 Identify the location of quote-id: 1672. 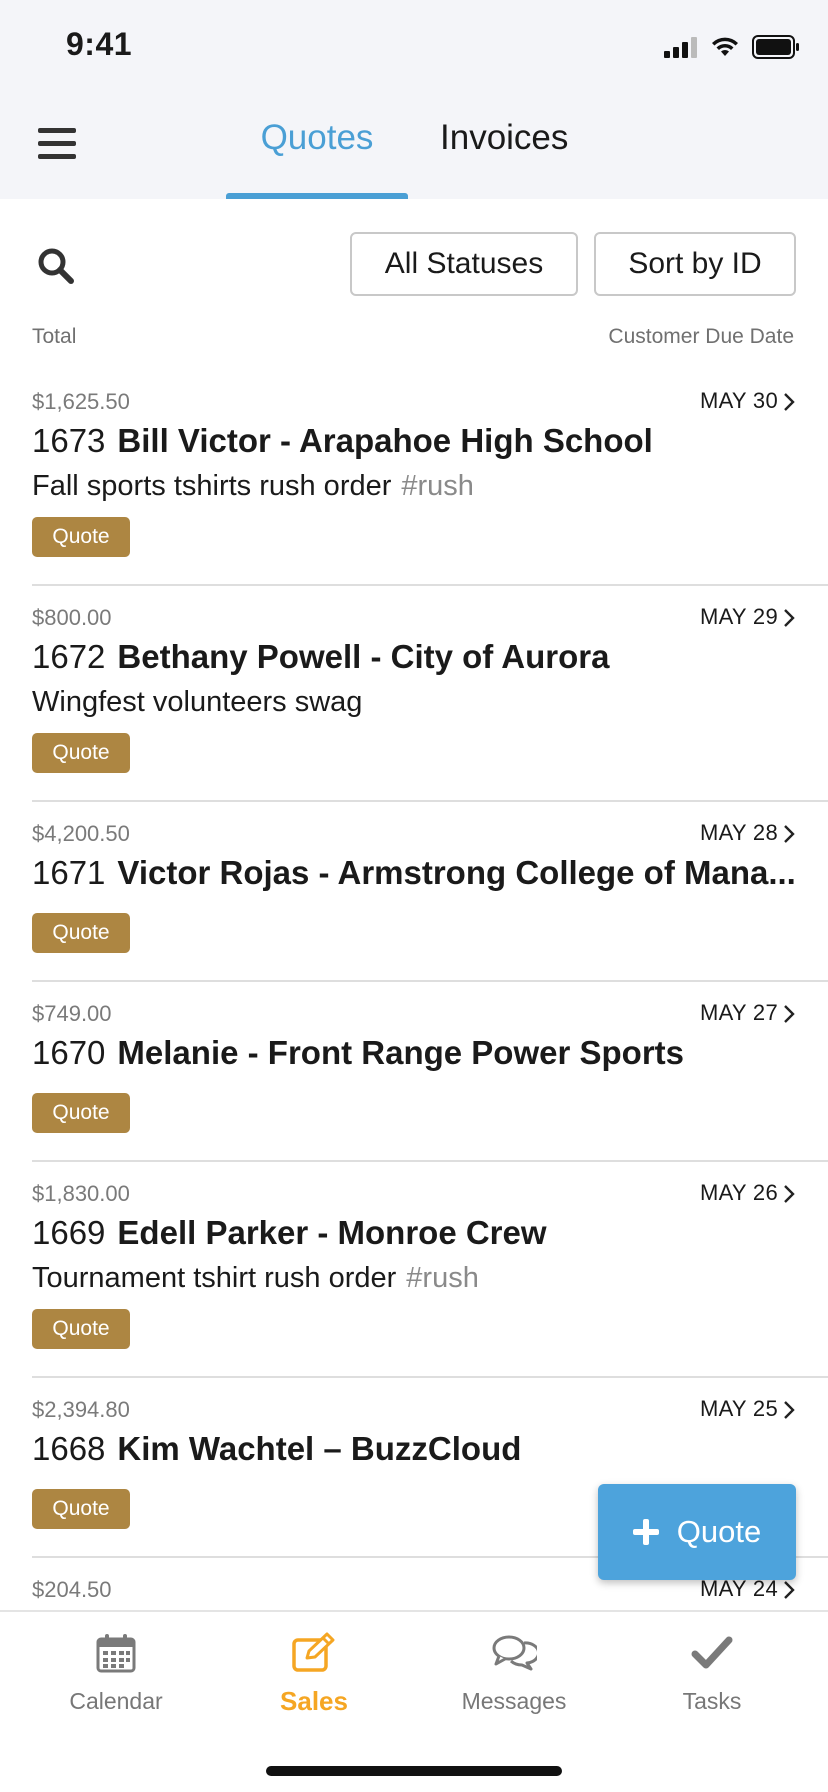
(69, 656).